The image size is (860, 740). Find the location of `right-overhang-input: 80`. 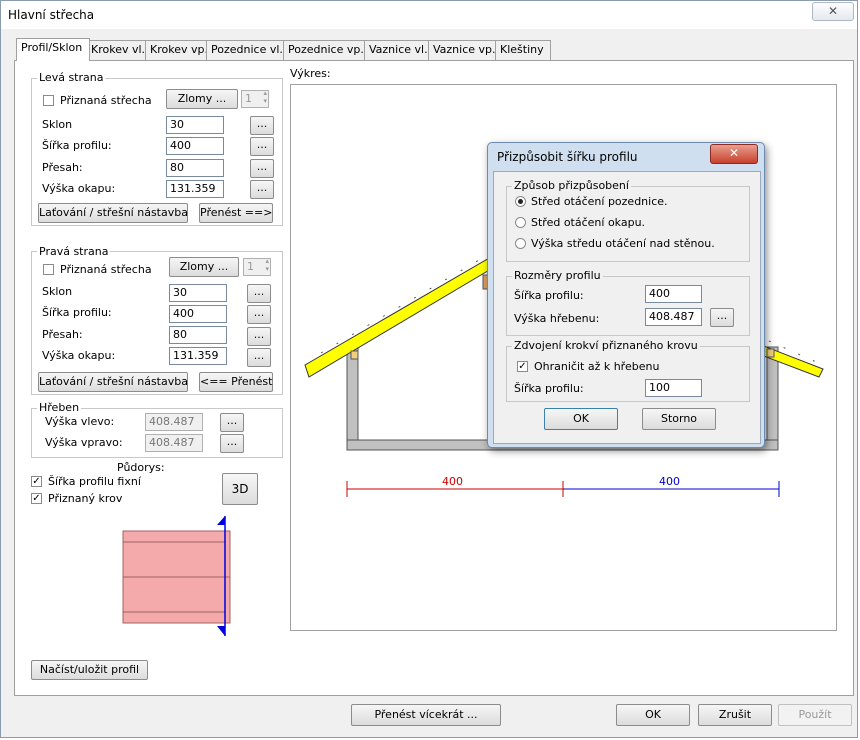

right-overhang-input: 80 is located at coordinates (198, 335).